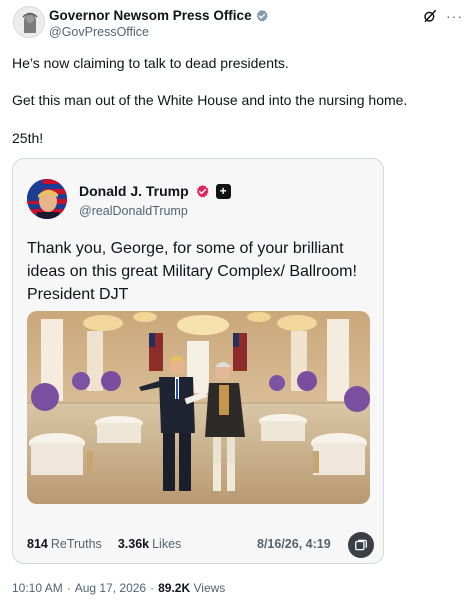  What do you see at coordinates (223, 191) in the screenshot?
I see `plus-badge-icon: +` at bounding box center [223, 191].